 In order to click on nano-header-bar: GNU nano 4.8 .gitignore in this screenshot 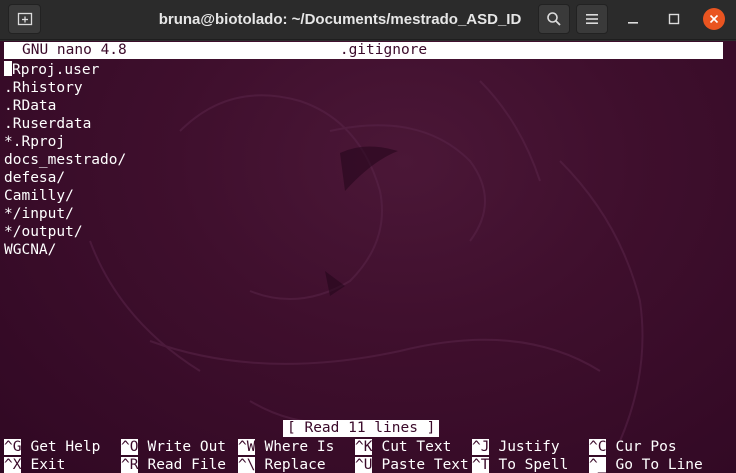, I will do `click(363, 50)`.